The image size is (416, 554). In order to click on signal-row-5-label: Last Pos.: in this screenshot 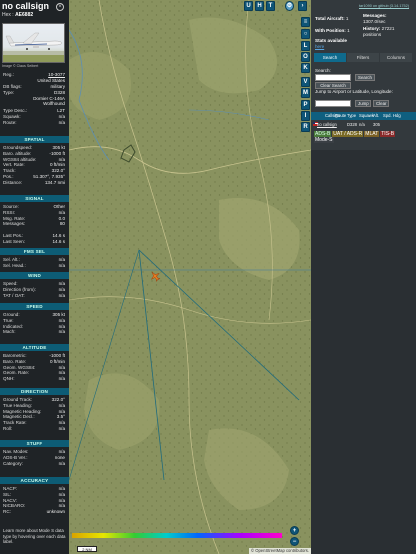, I will do `click(13, 235)`.